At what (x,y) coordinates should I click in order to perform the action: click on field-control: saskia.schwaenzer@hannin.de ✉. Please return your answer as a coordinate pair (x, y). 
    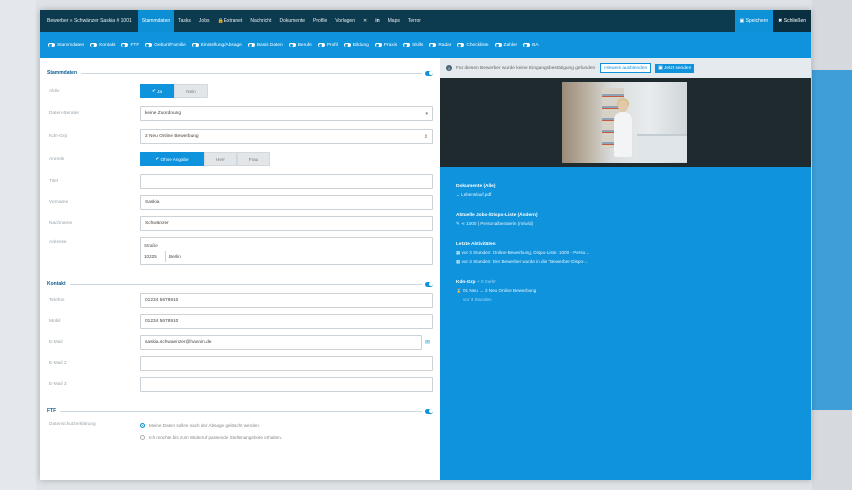
    Looking at the image, I should click on (286, 342).